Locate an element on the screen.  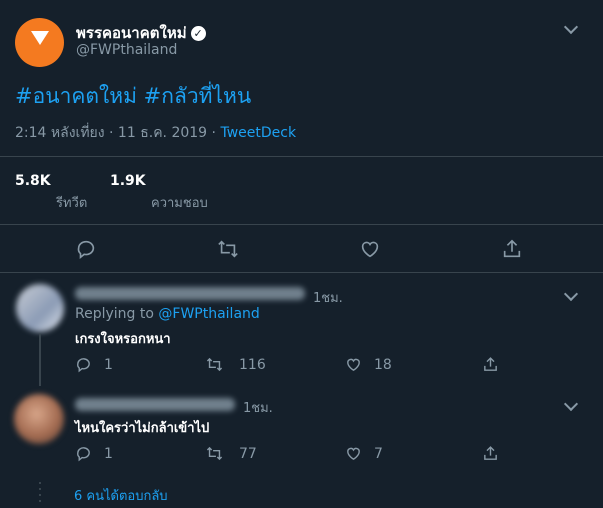
retweet-button is located at coordinates (228, 249).